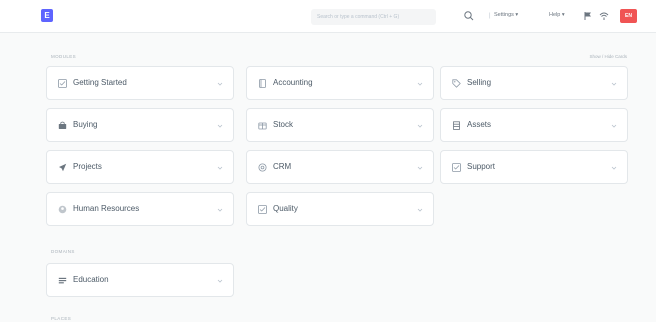 Image resolution: width=656 pixels, height=322 pixels. Describe the element at coordinates (469, 16) in the screenshot. I see `search-icon` at that location.